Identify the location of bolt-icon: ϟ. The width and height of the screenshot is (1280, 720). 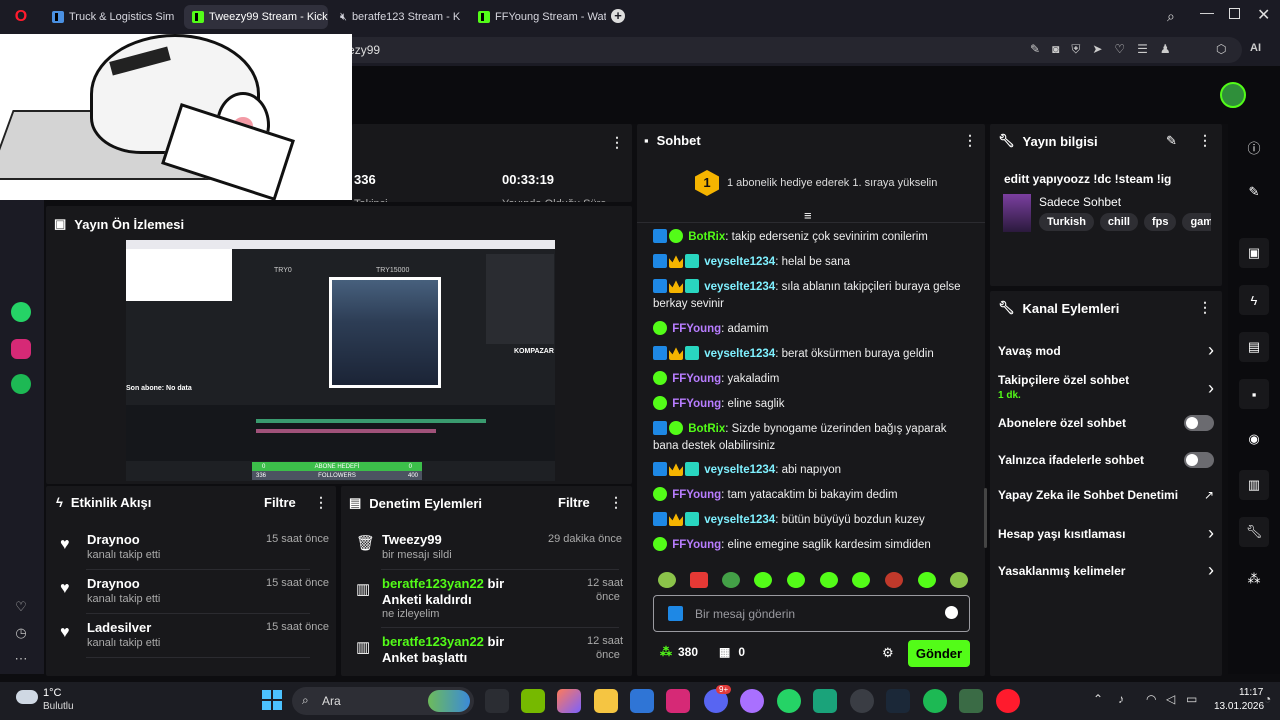
(1254, 300).